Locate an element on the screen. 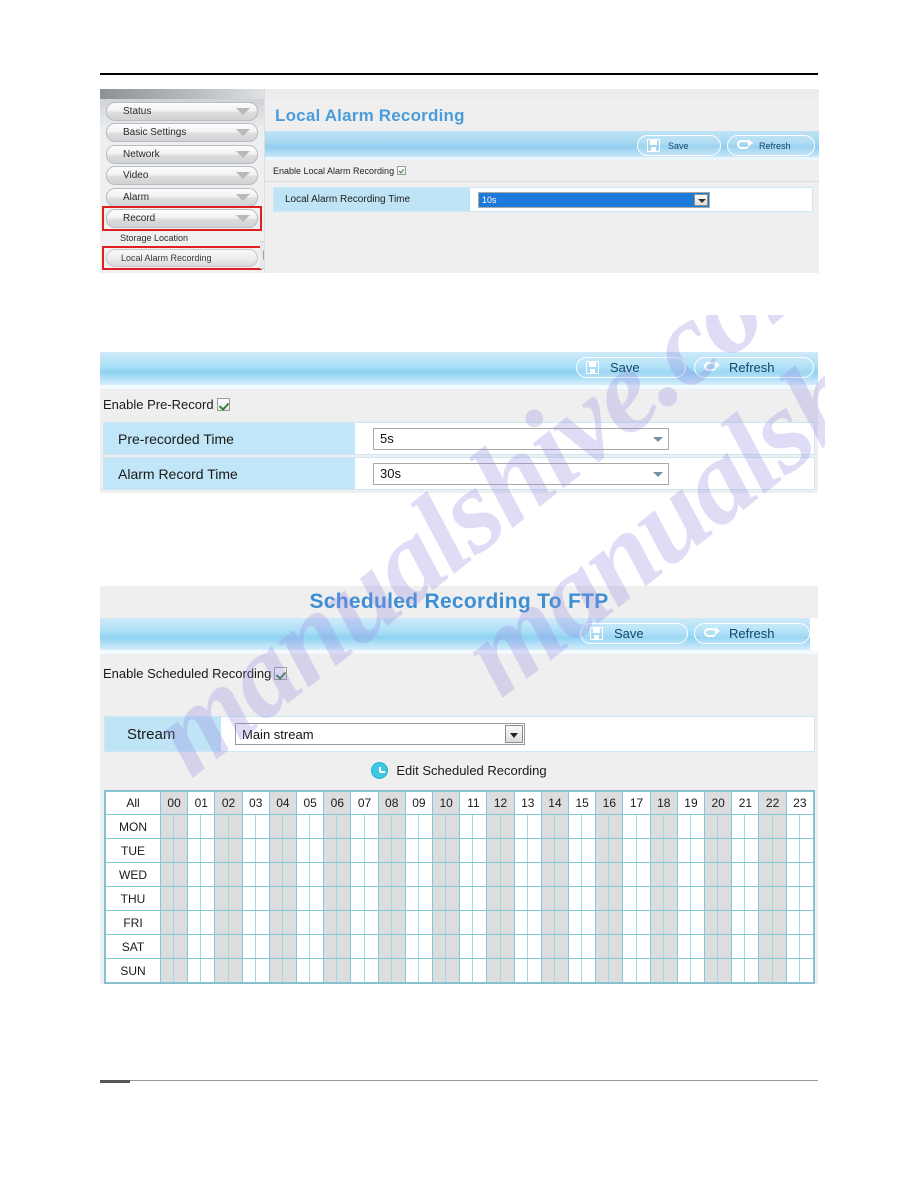 Image resolution: width=918 pixels, height=1188 pixels. sidebar-item-record: Record is located at coordinates (182, 218).